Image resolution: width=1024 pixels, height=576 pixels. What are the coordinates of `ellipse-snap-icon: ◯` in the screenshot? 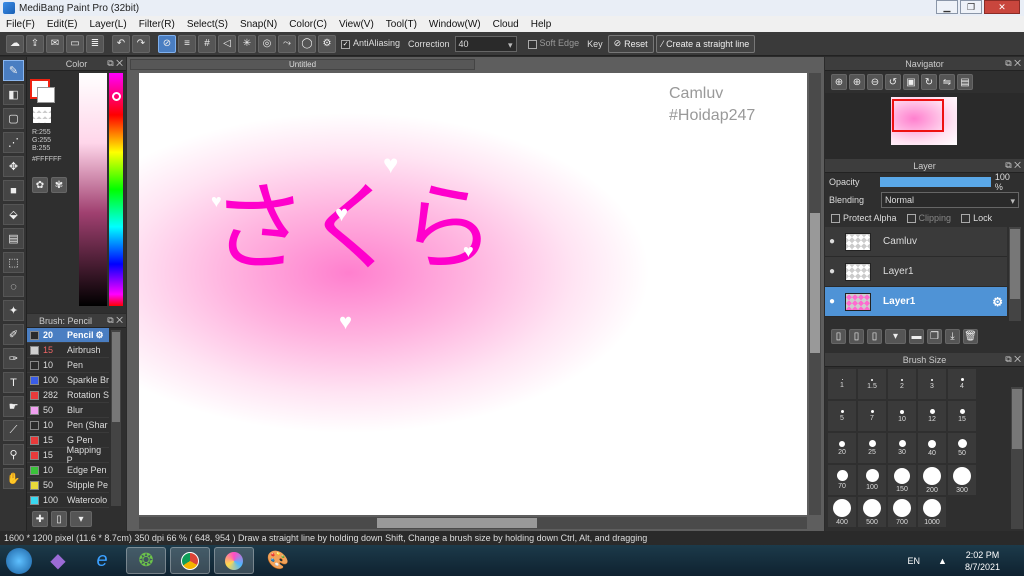 It's located at (307, 43).